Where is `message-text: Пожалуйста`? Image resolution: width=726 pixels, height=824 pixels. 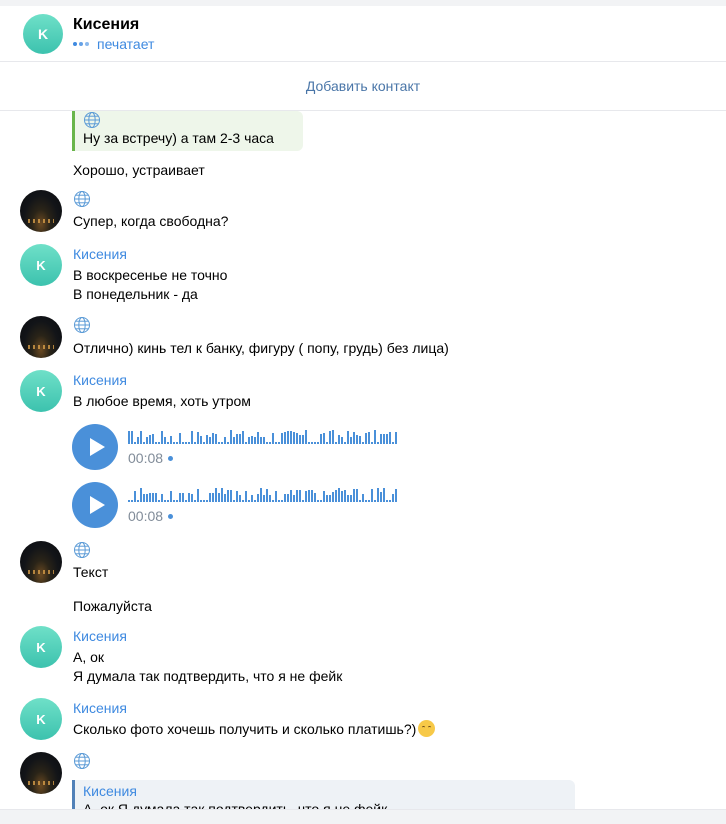 message-text: Пожалуйста is located at coordinates (112, 606).